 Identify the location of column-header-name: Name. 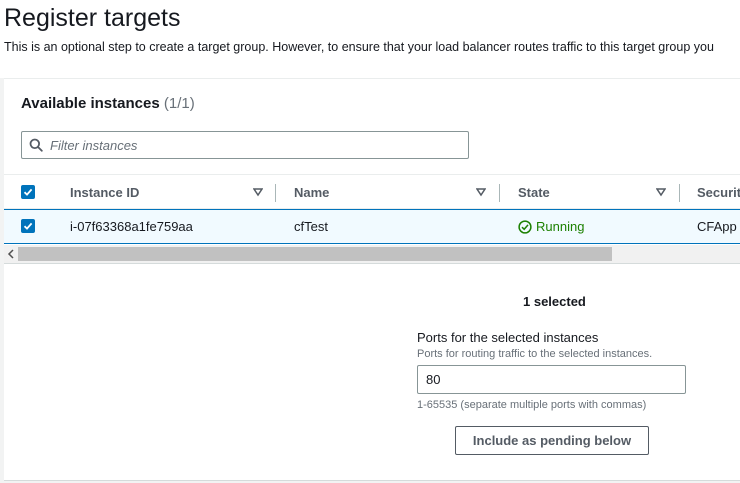
(311, 192).